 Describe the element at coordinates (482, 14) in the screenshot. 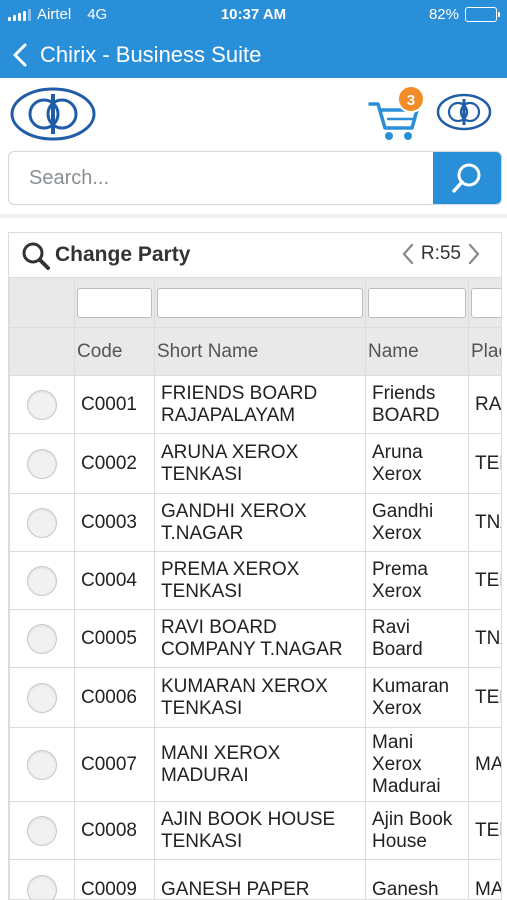

I see `battery-icon` at that location.